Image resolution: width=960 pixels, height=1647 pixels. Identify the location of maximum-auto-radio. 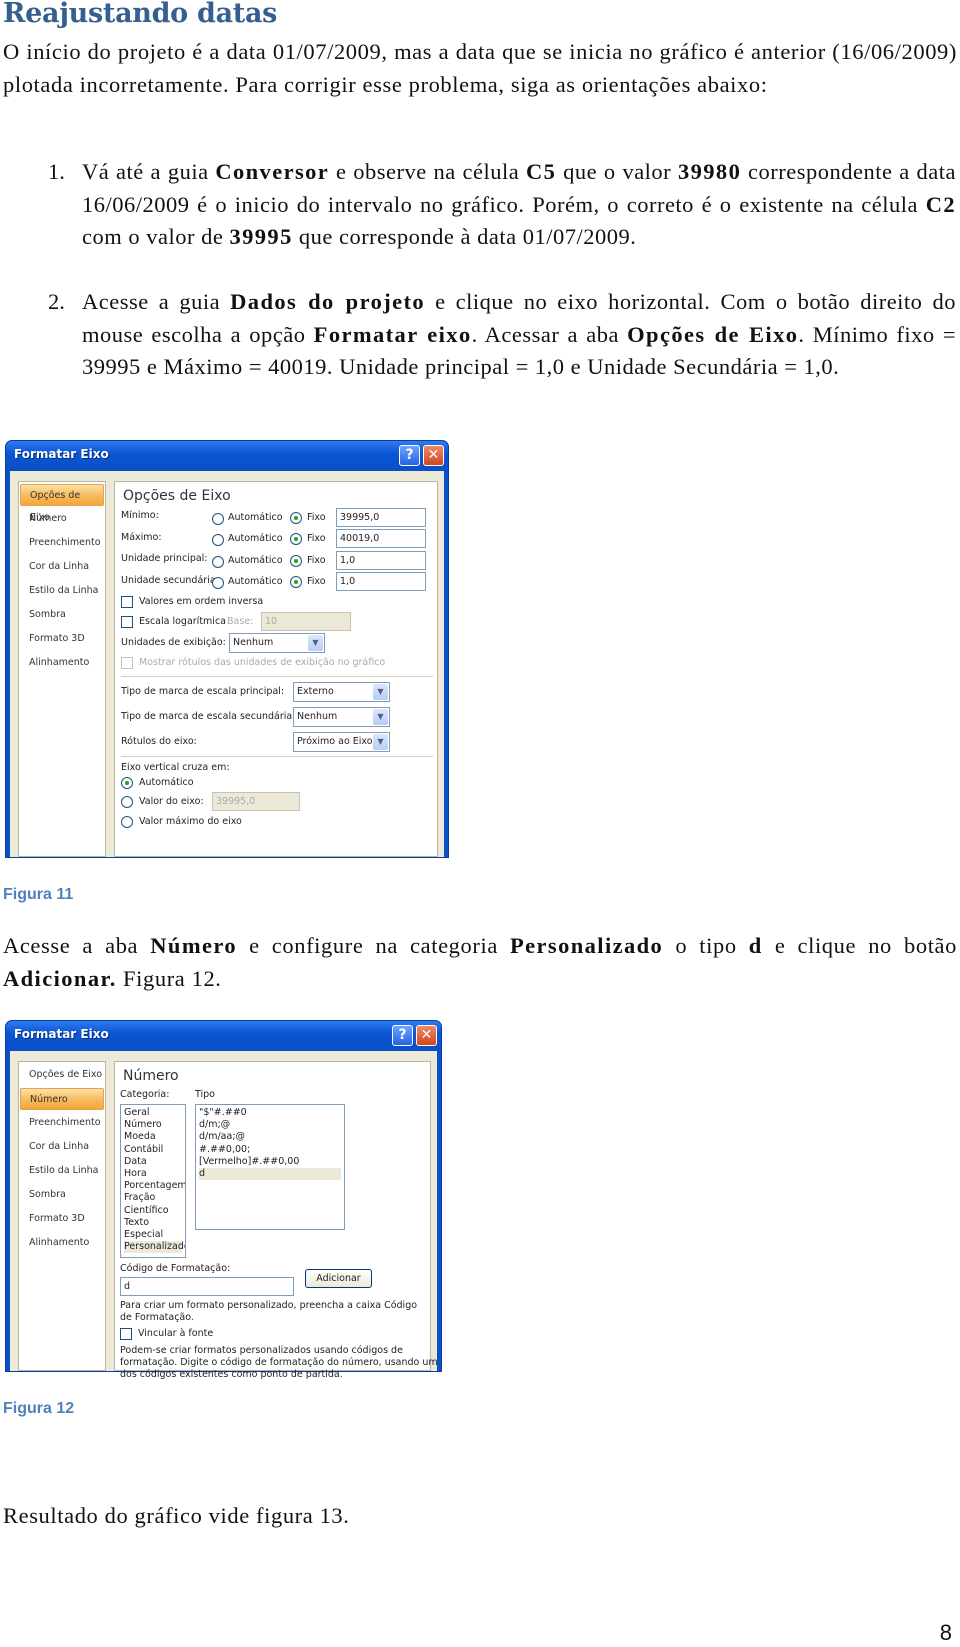
(218, 540).